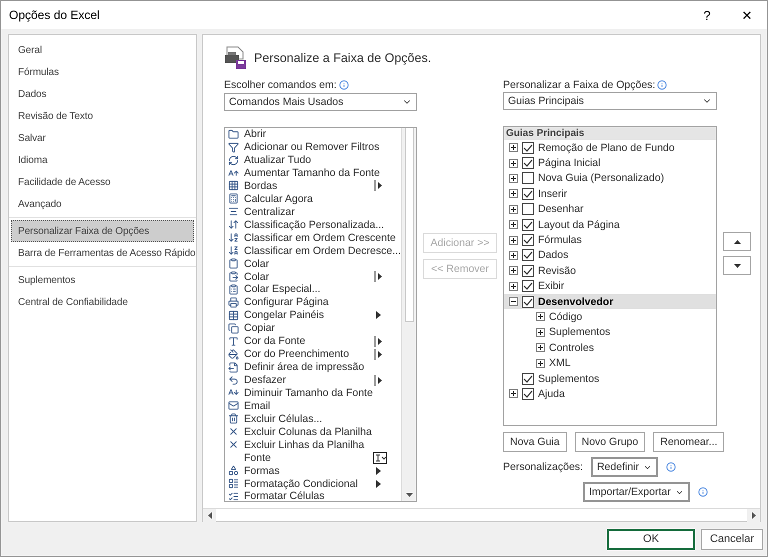  I want to click on ribbon-action-button: Nova Guia, so click(535, 442).